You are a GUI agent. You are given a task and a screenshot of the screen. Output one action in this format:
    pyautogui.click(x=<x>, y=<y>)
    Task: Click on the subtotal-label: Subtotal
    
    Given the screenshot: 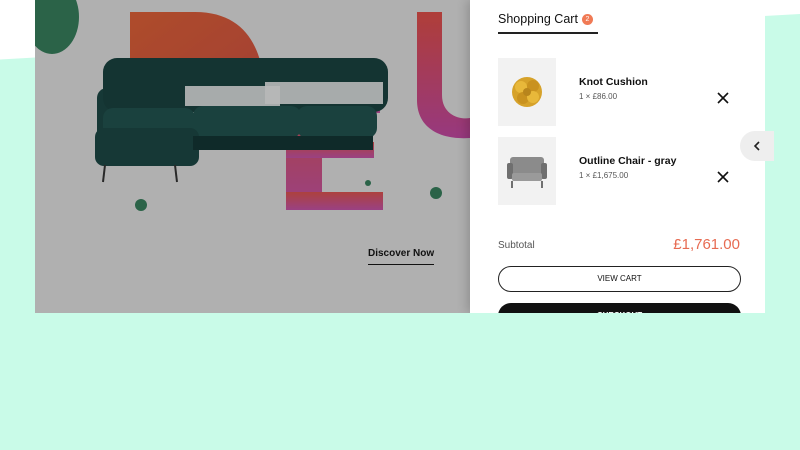 What is the action you would take?
    pyautogui.click(x=516, y=245)
    